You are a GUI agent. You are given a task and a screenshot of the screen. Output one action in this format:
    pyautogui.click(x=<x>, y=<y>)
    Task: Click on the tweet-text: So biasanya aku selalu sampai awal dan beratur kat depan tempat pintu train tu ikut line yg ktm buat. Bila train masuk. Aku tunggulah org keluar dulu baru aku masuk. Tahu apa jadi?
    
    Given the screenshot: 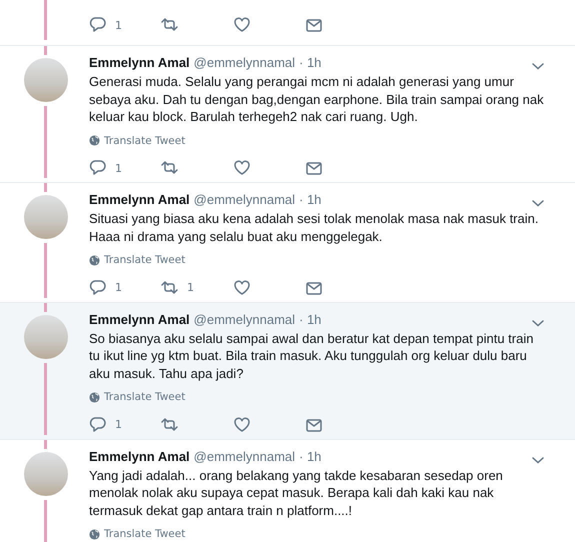 What is the action you would take?
    pyautogui.click(x=311, y=356)
    